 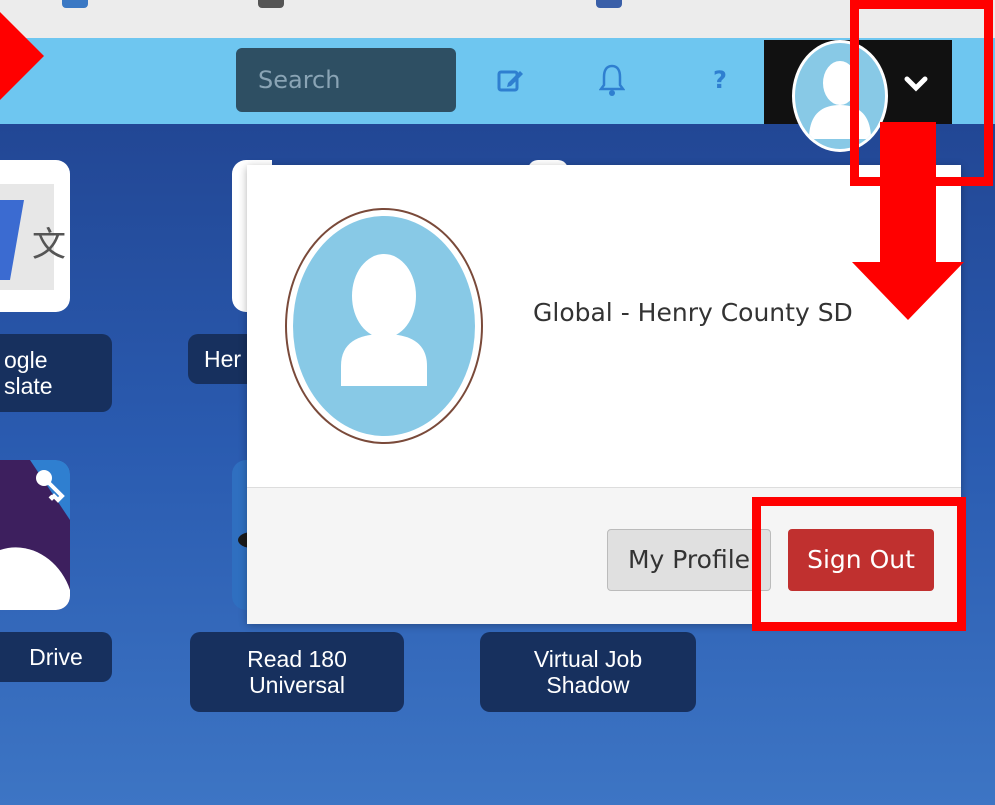 What do you see at coordinates (297, 672) in the screenshot?
I see `read180-label: Read 180 Universal` at bounding box center [297, 672].